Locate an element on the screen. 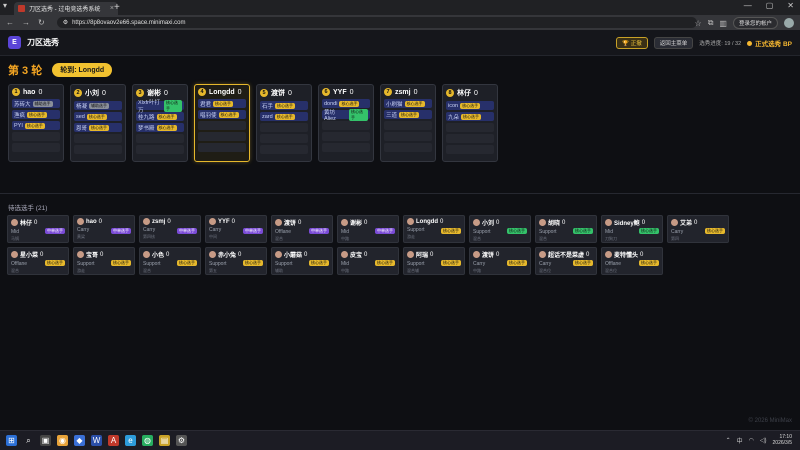  player-subrole: 马锅 is located at coordinates (15, 238).